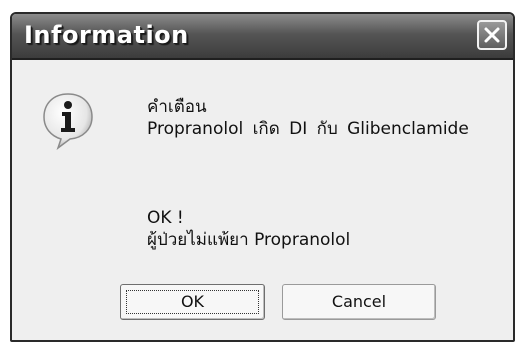  I want to click on ok-button: OK, so click(192, 302).